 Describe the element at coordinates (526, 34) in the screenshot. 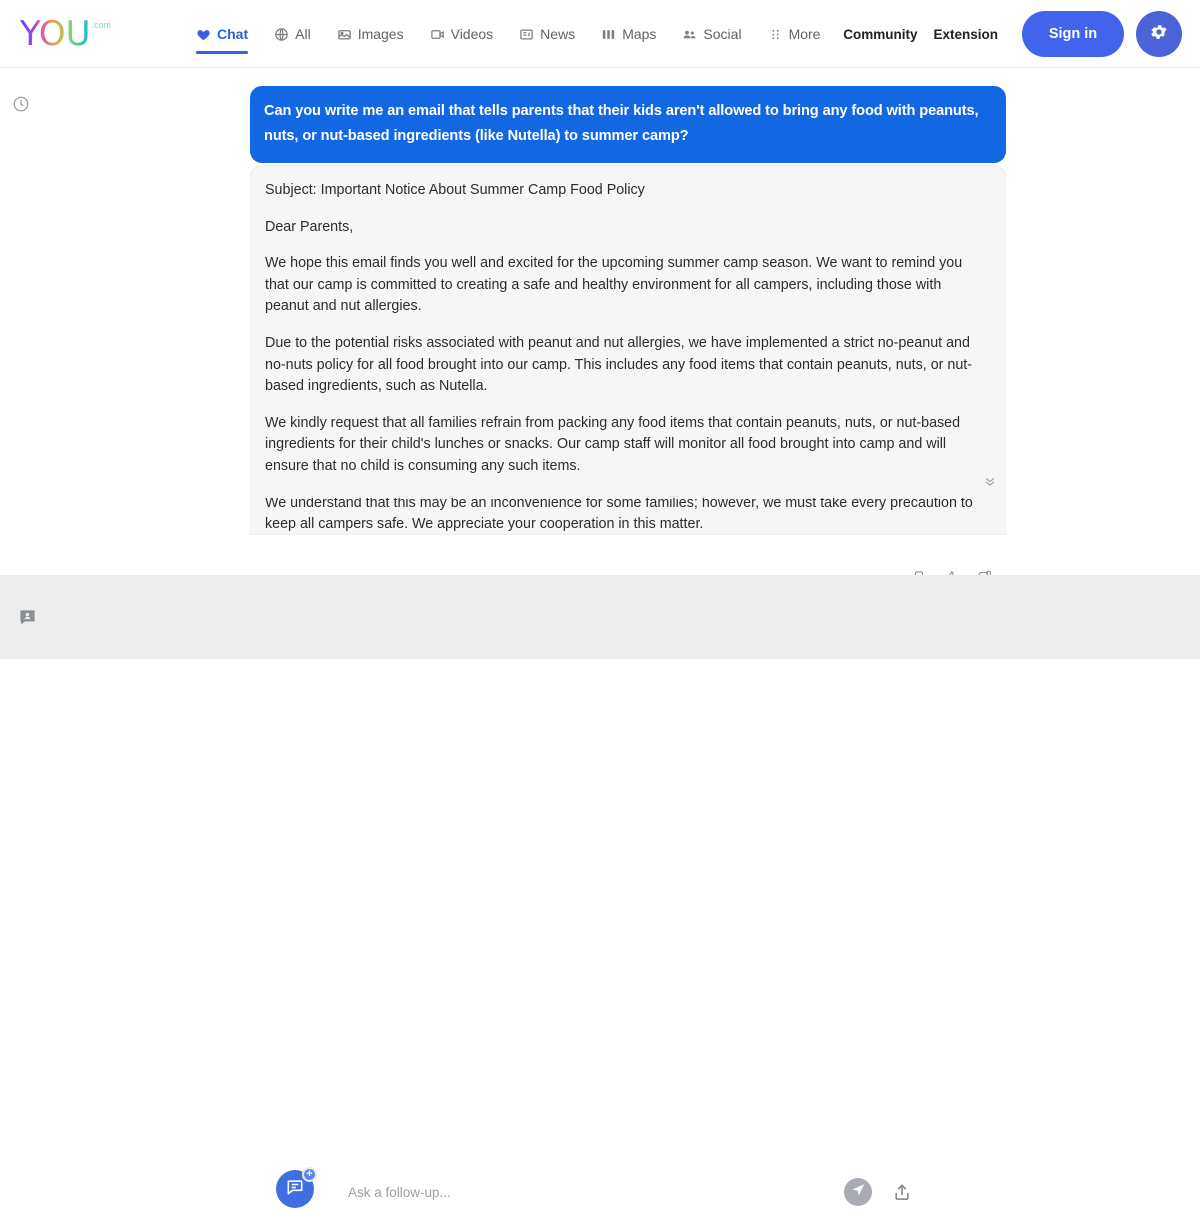

I see `news-icon` at that location.